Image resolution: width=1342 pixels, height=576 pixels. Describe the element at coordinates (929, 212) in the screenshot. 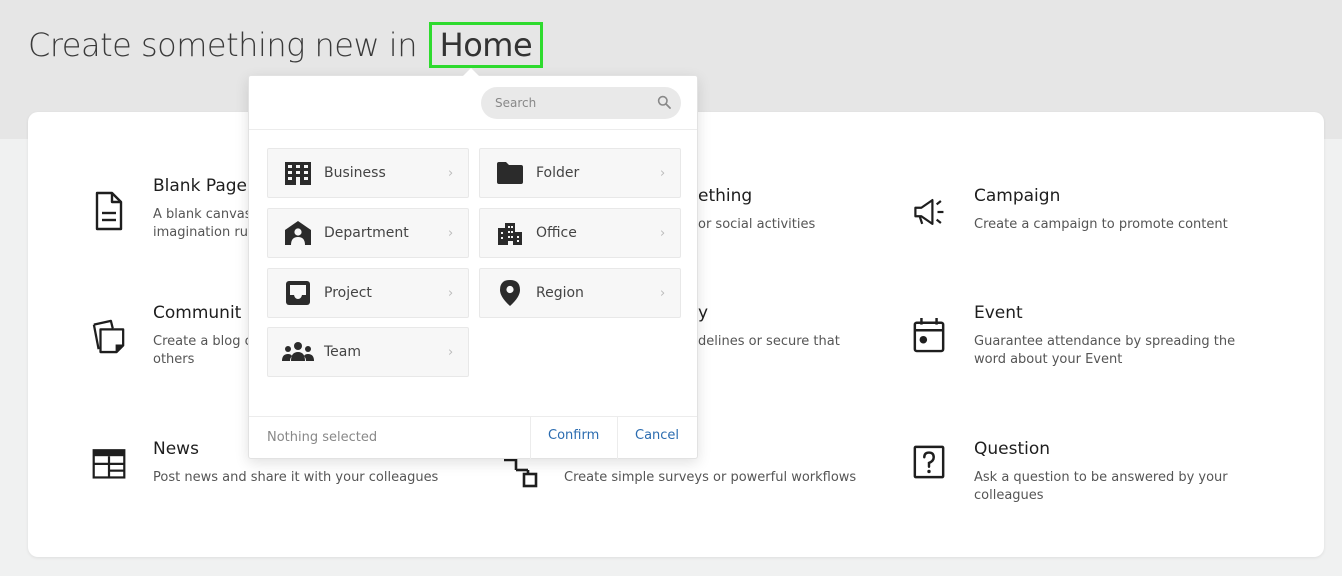

I see `megaphone-icon` at that location.